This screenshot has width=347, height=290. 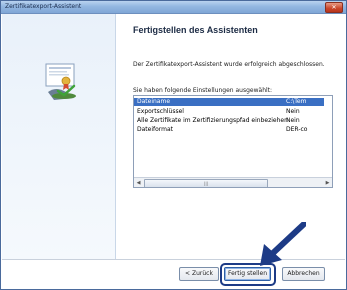 I want to click on setting-value: C:\Tem, so click(x=296, y=101).